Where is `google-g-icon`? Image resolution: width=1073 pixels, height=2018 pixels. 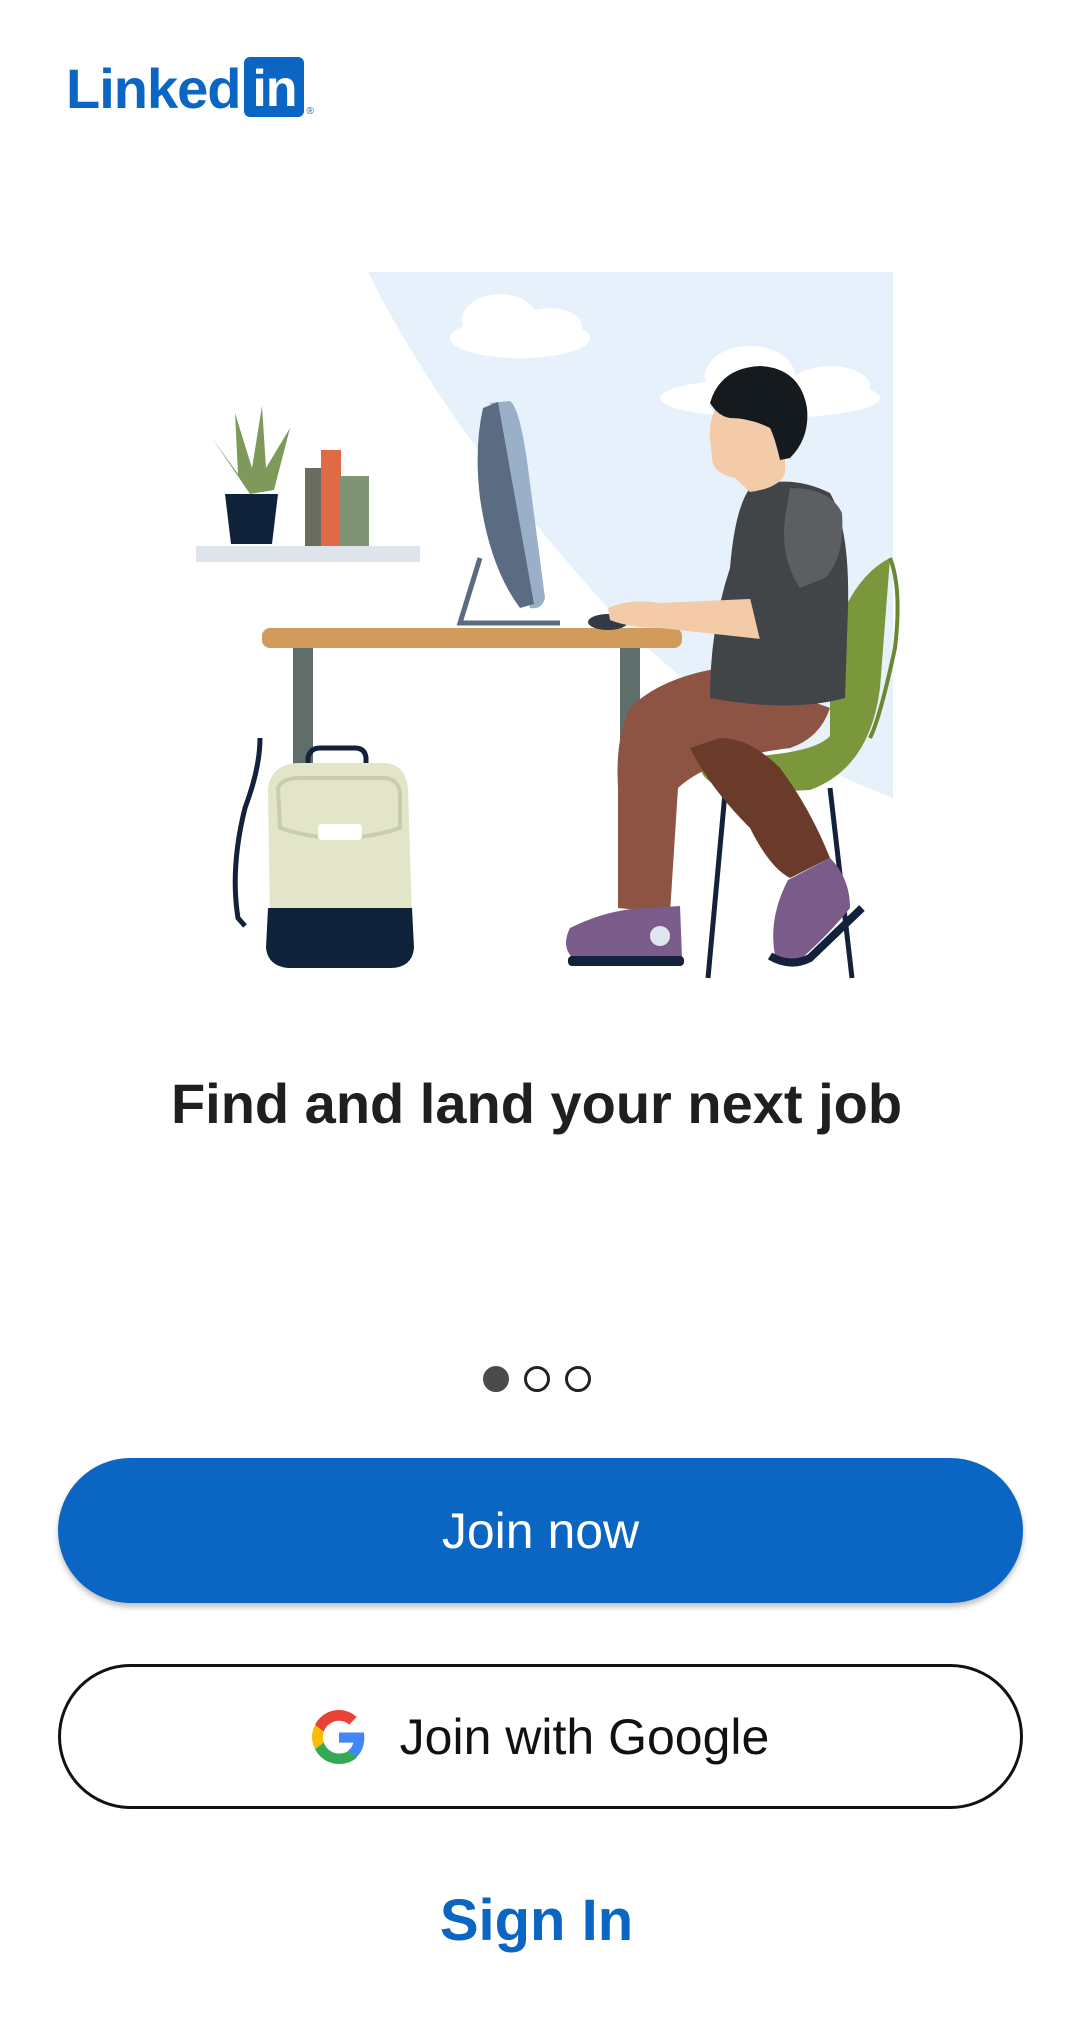
google-g-icon is located at coordinates (337, 1736).